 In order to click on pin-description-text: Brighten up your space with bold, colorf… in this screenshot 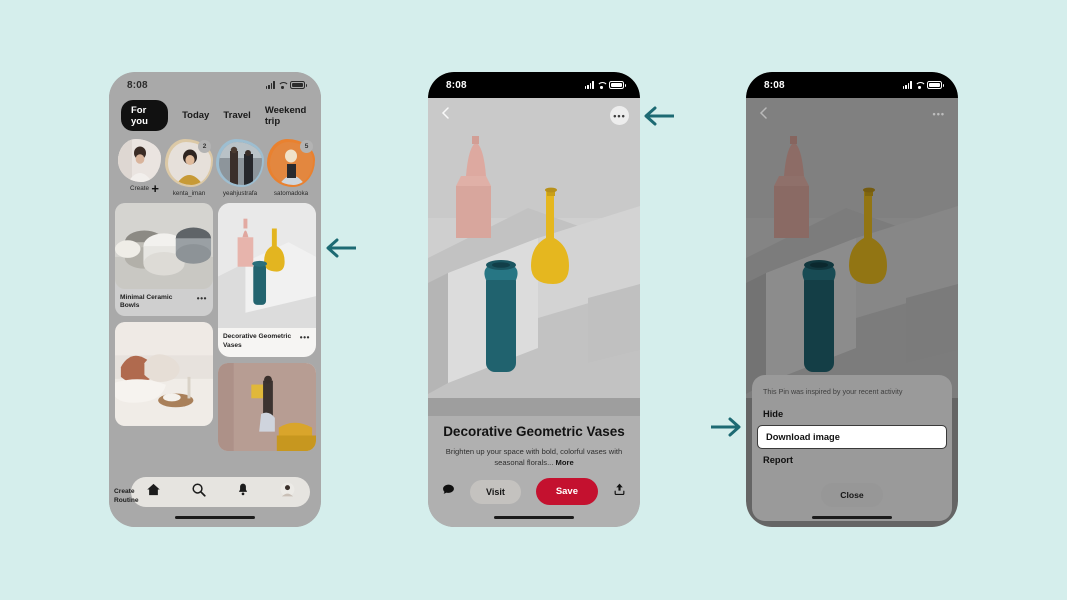, I will do `click(534, 457)`.